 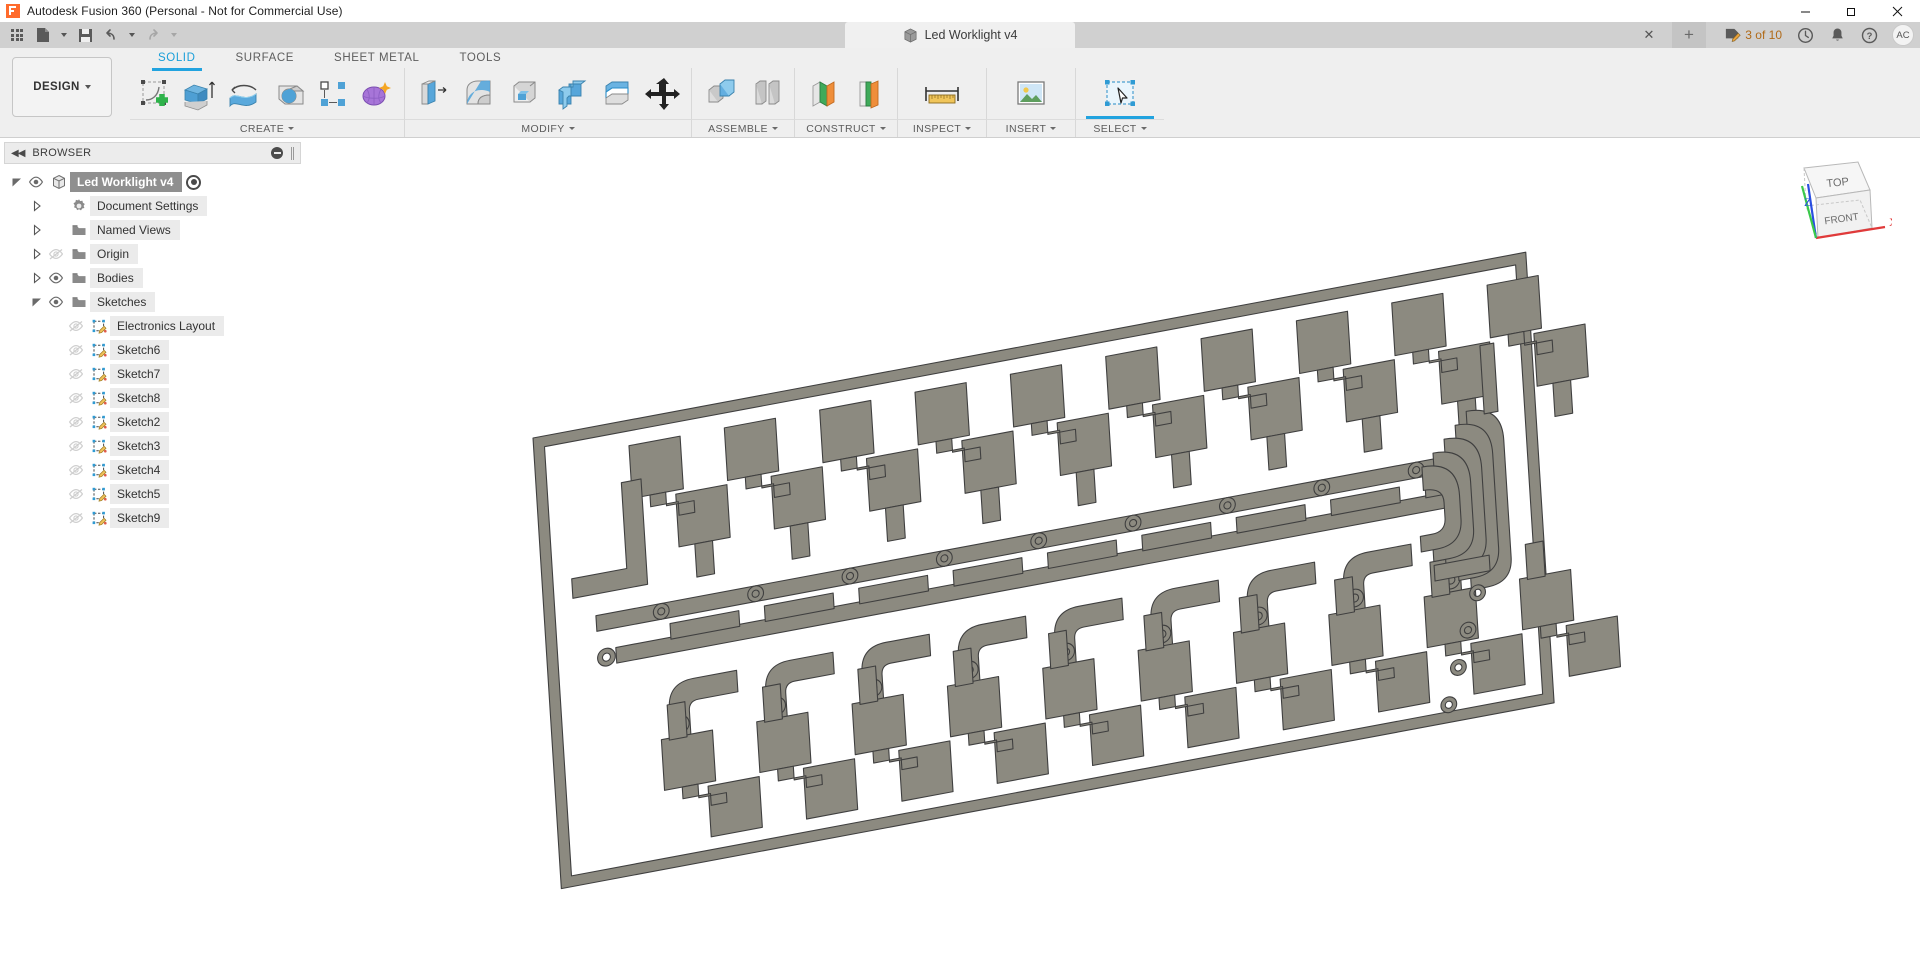 I want to click on tree-item-sketch3: Sketch3, so click(x=152, y=446).